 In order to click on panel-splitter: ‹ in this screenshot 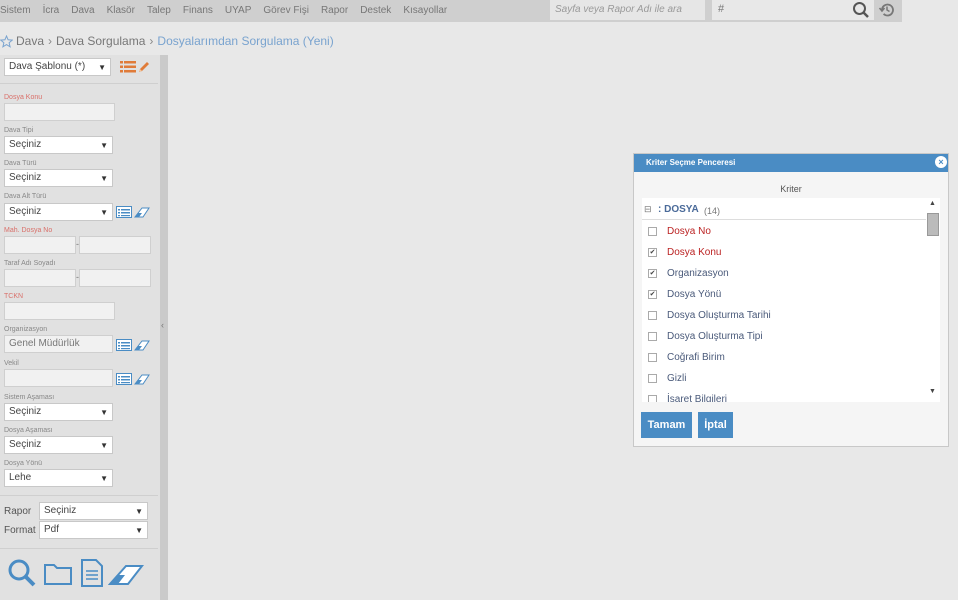, I will do `click(164, 327)`.